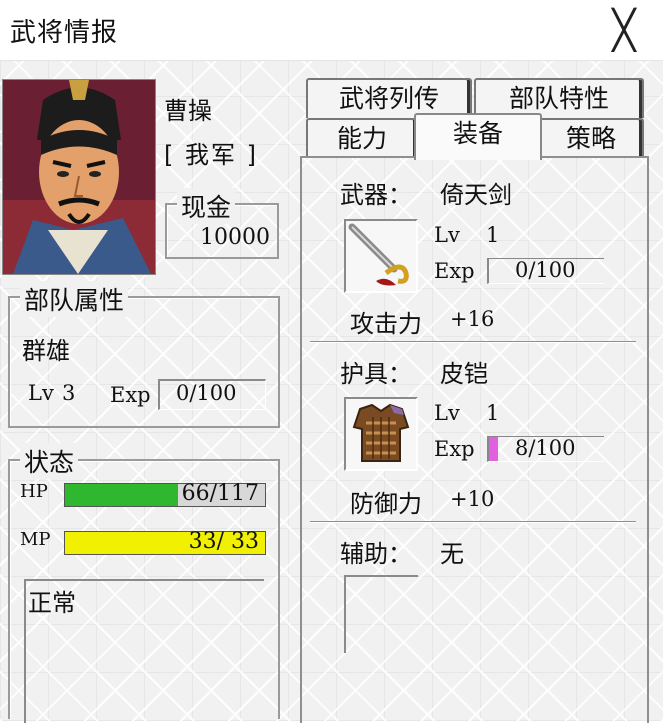  Describe the element at coordinates (64, 33) in the screenshot. I see `window-title: 武将情报` at that location.